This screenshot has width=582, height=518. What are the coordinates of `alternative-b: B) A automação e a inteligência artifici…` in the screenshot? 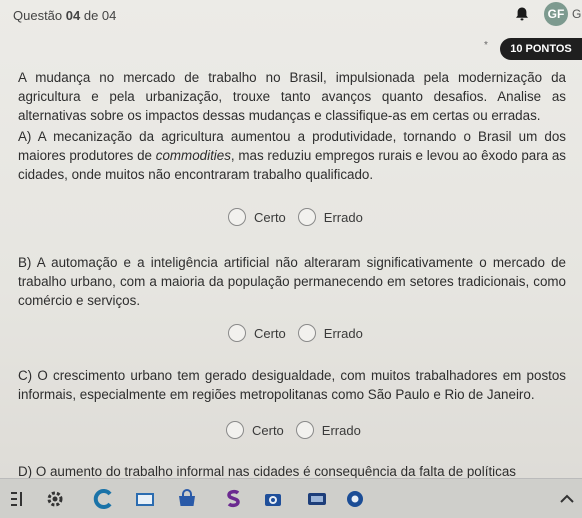 It's located at (292, 281).